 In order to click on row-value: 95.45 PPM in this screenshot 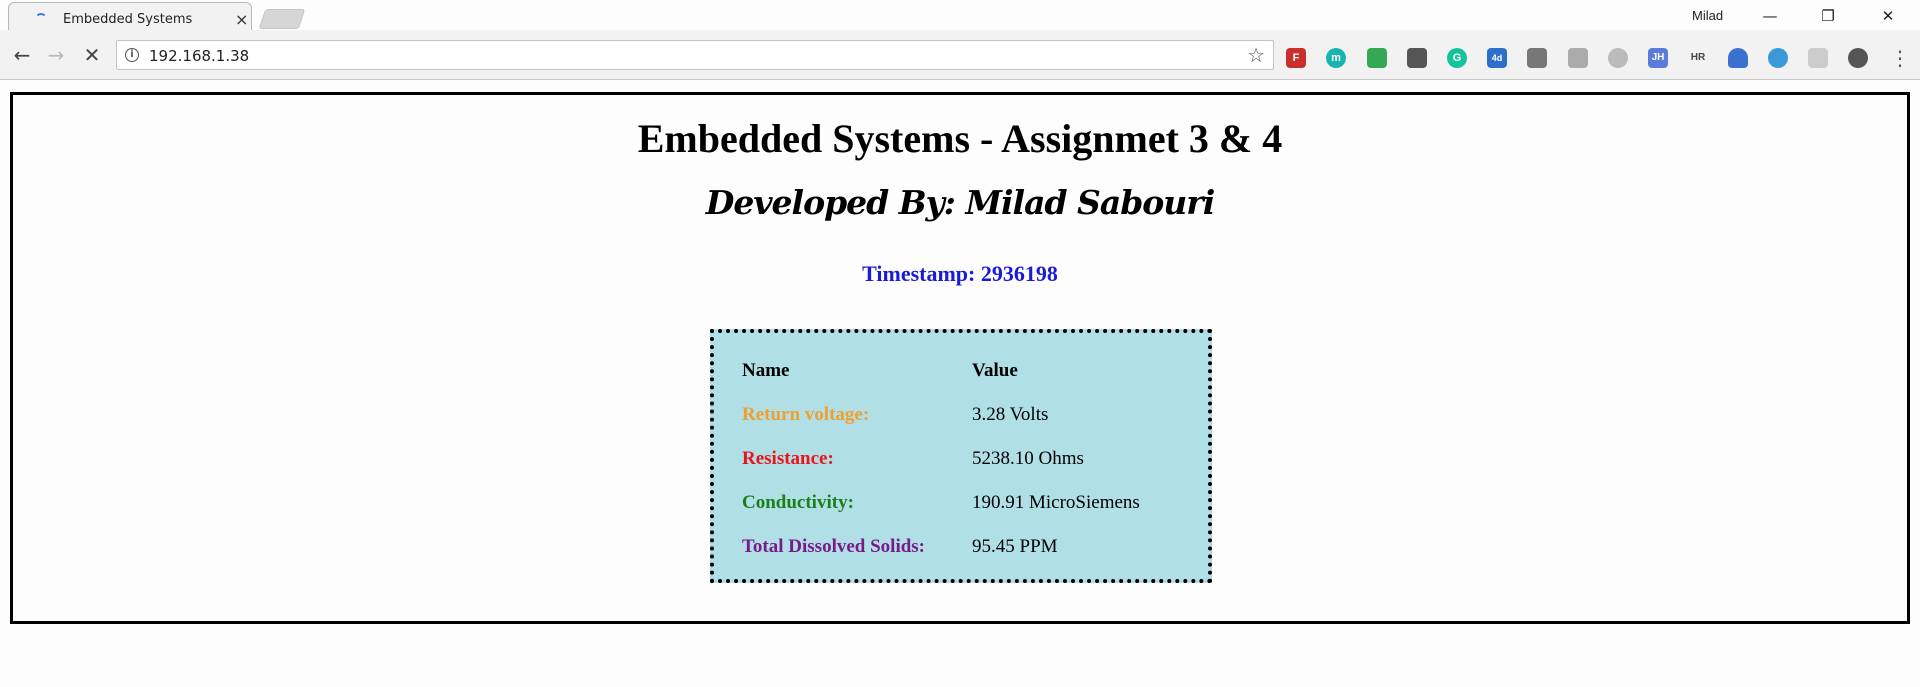, I will do `click(1015, 546)`.